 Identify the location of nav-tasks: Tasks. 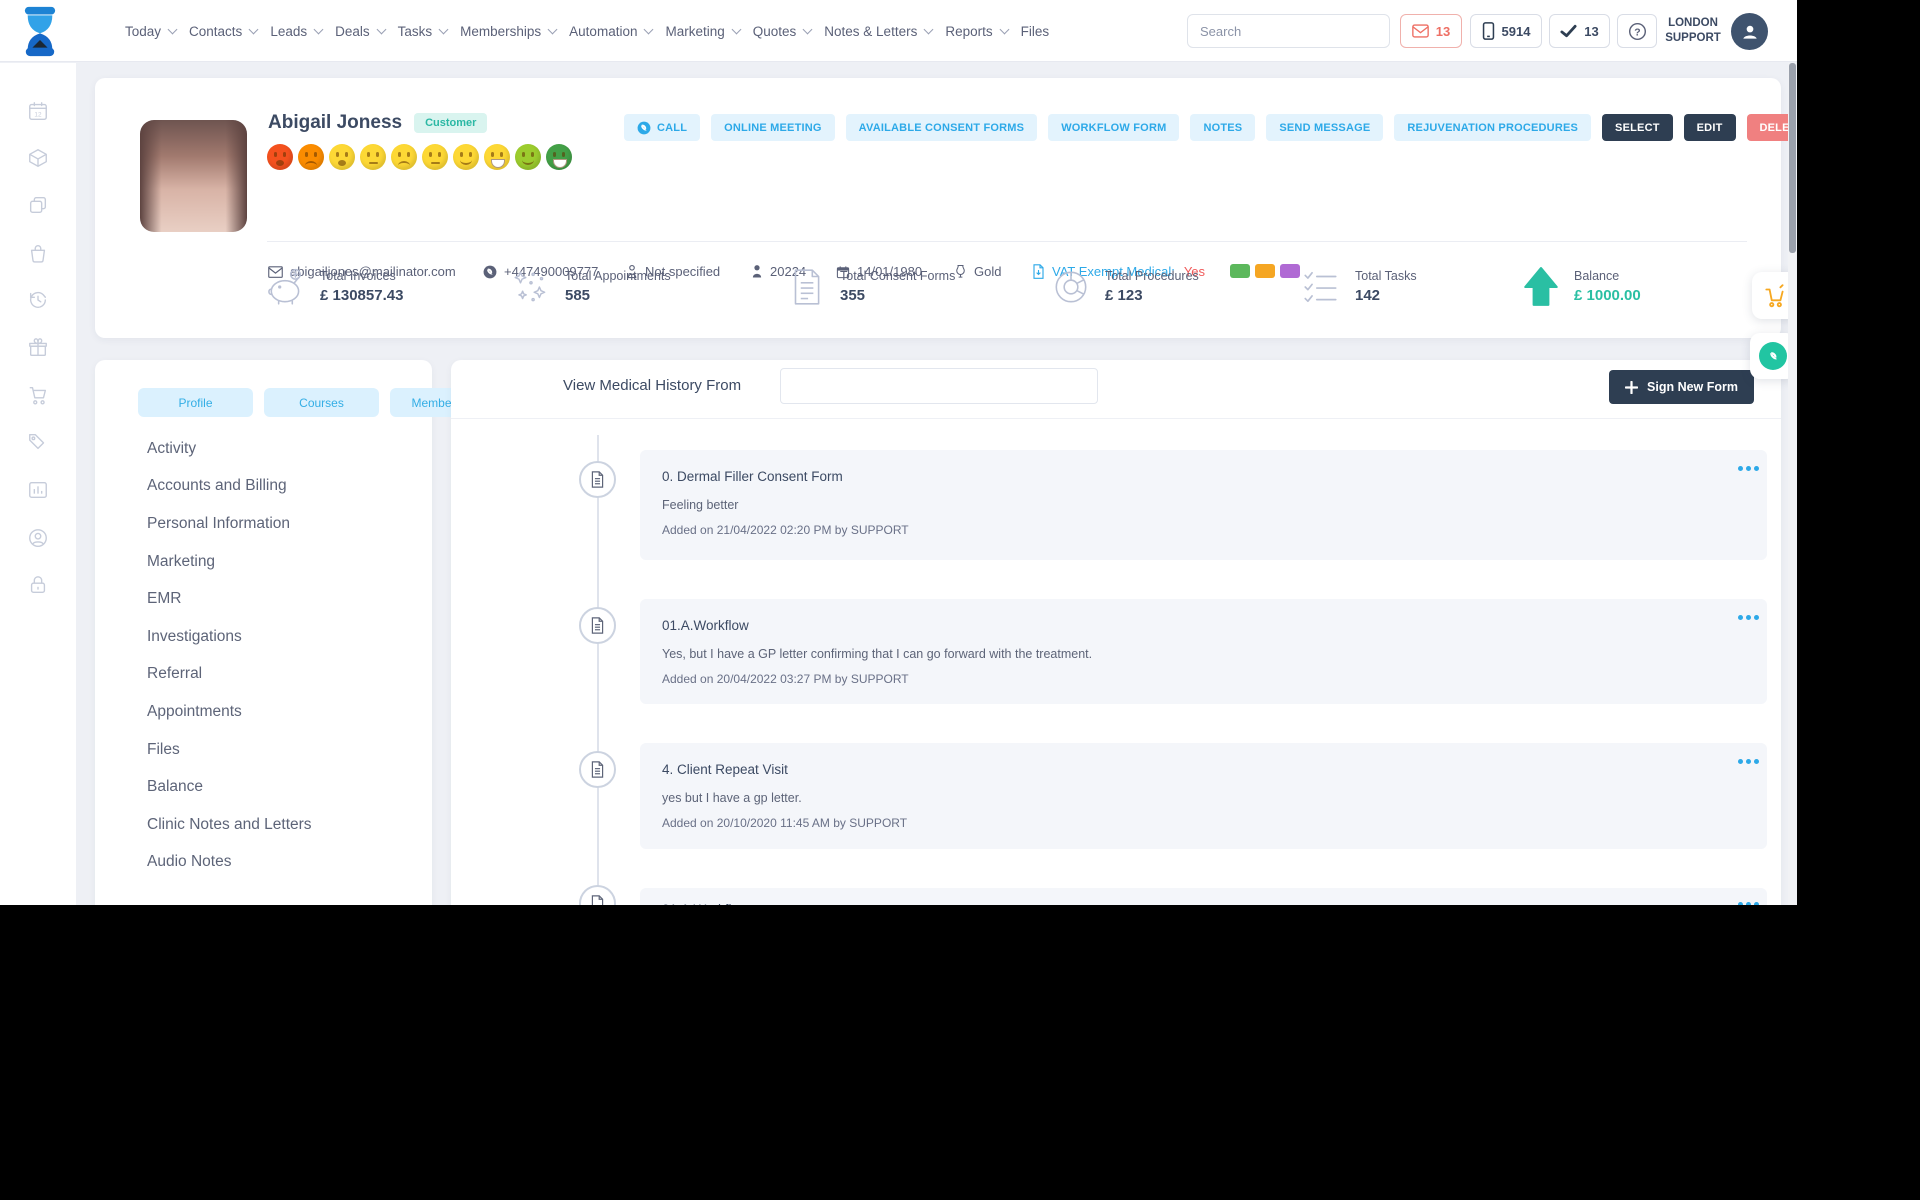
(423, 31).